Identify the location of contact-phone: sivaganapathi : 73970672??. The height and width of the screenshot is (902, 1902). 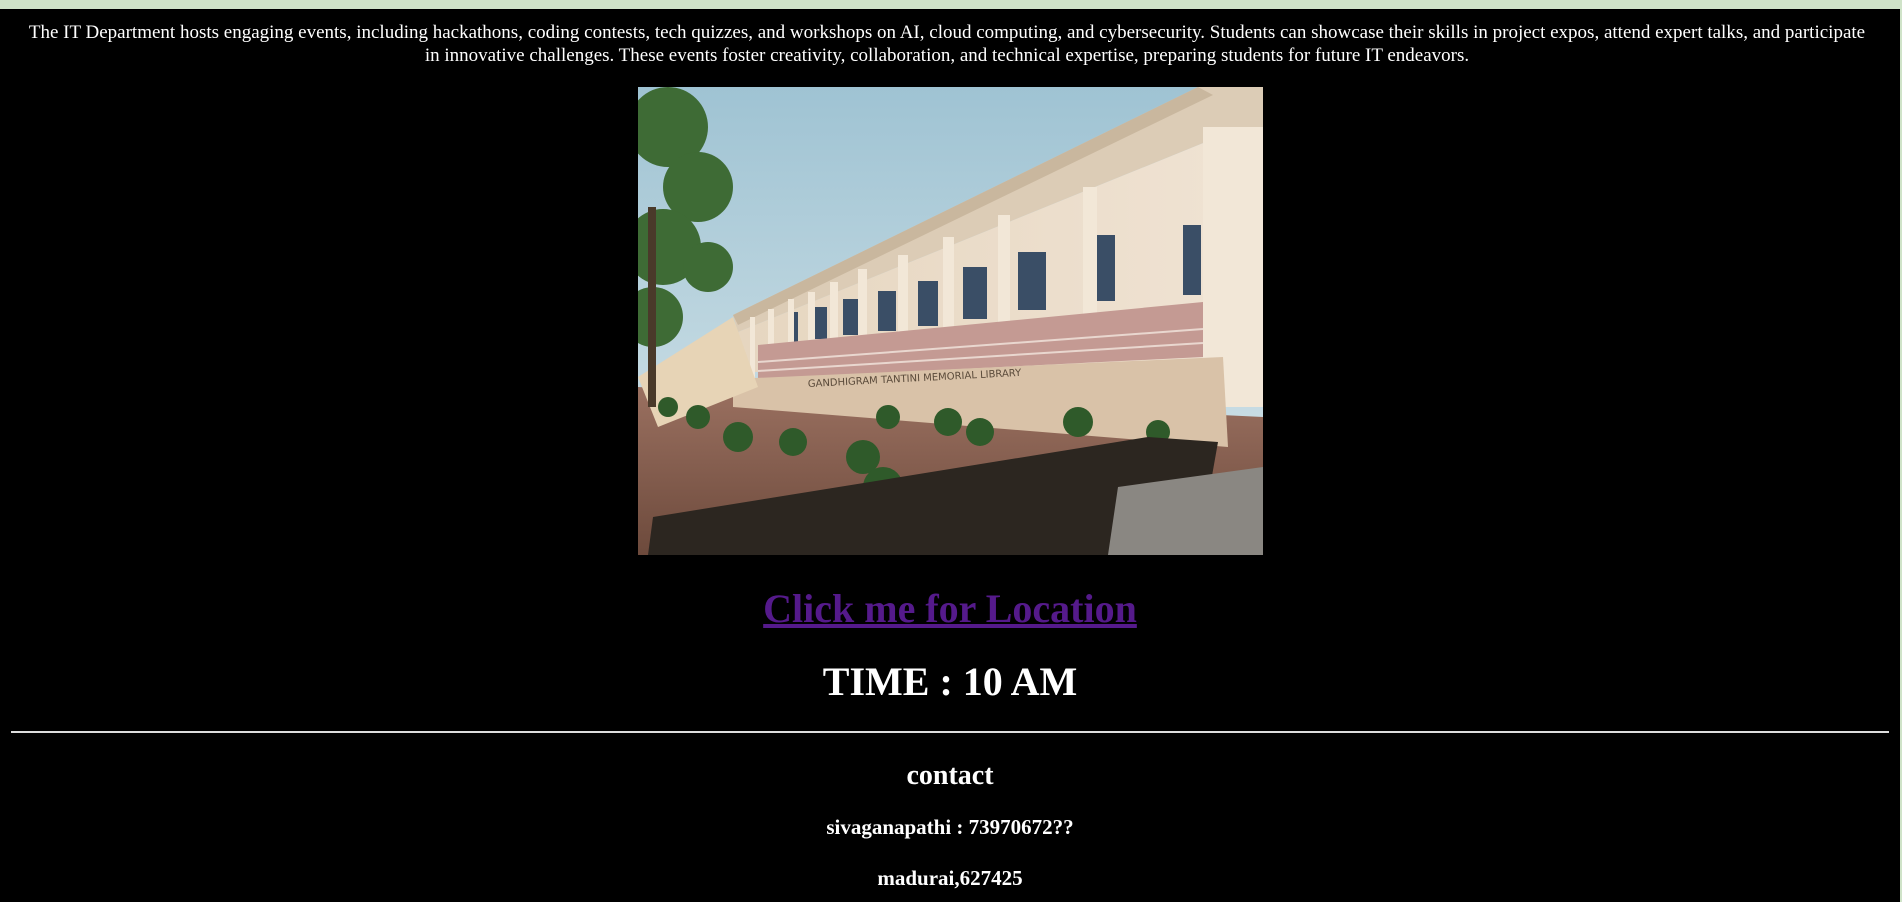
(950, 827).